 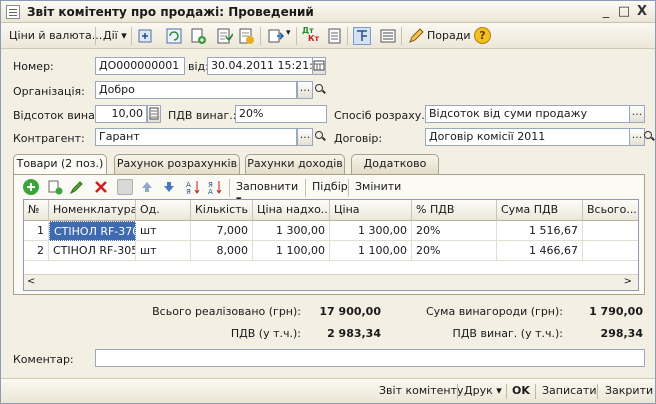 I want to click on vat-sum-cell: 1 466,67, so click(x=540, y=251).